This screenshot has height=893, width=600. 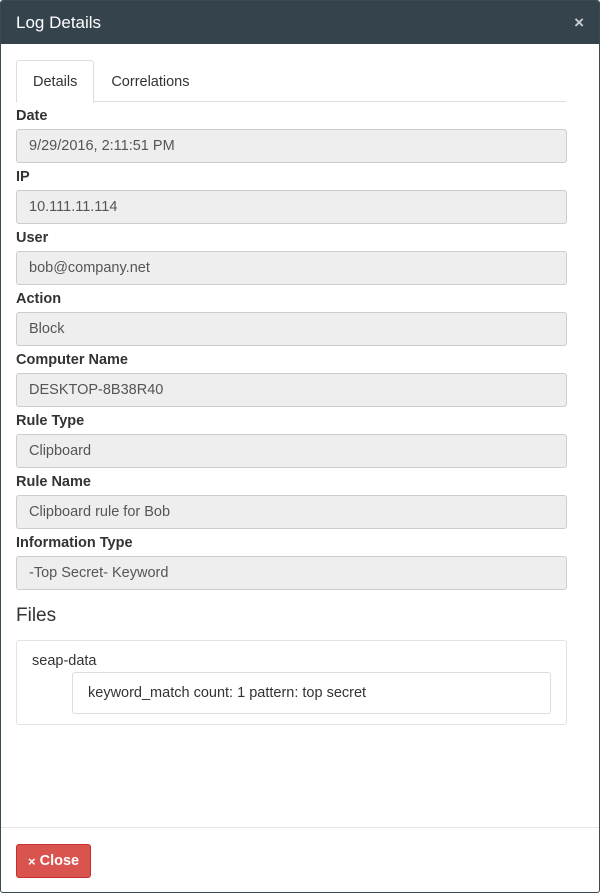 I want to click on field-label: User, so click(x=32, y=238).